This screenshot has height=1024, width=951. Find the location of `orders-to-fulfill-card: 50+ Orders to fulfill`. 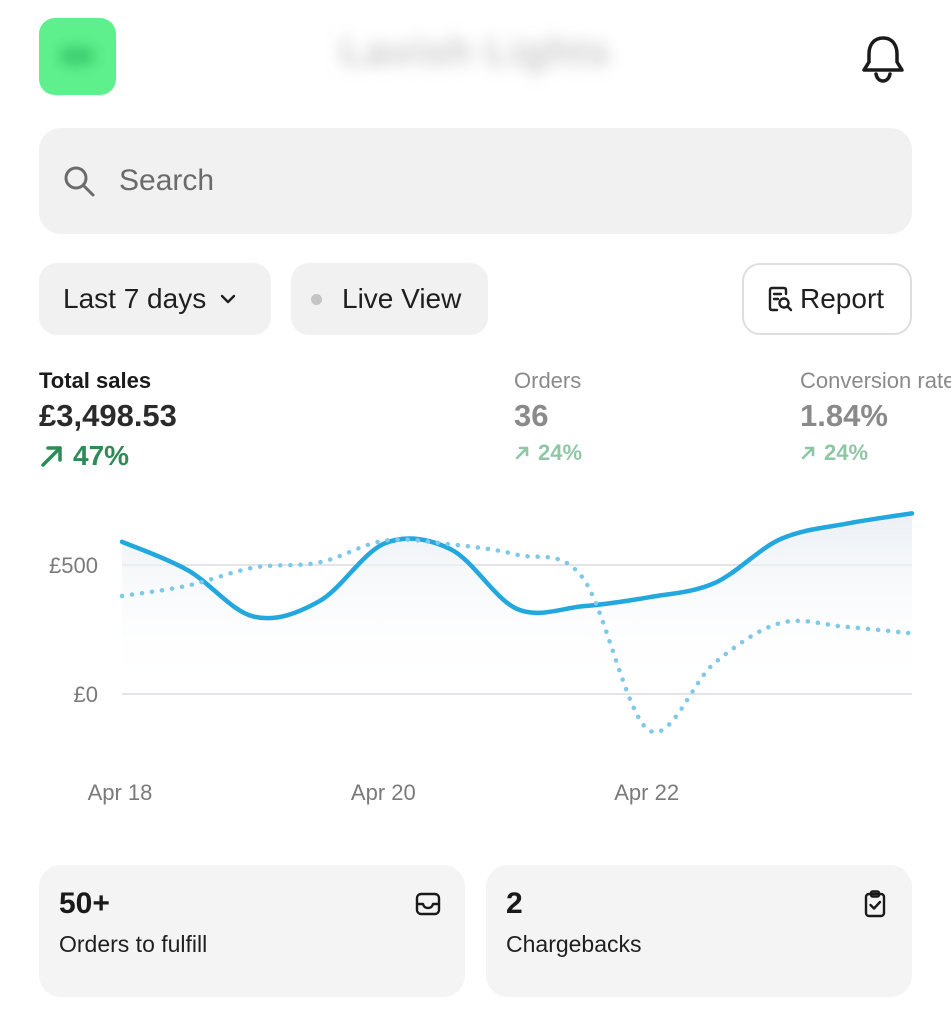

orders-to-fulfill-card: 50+ Orders to fulfill is located at coordinates (252, 931).